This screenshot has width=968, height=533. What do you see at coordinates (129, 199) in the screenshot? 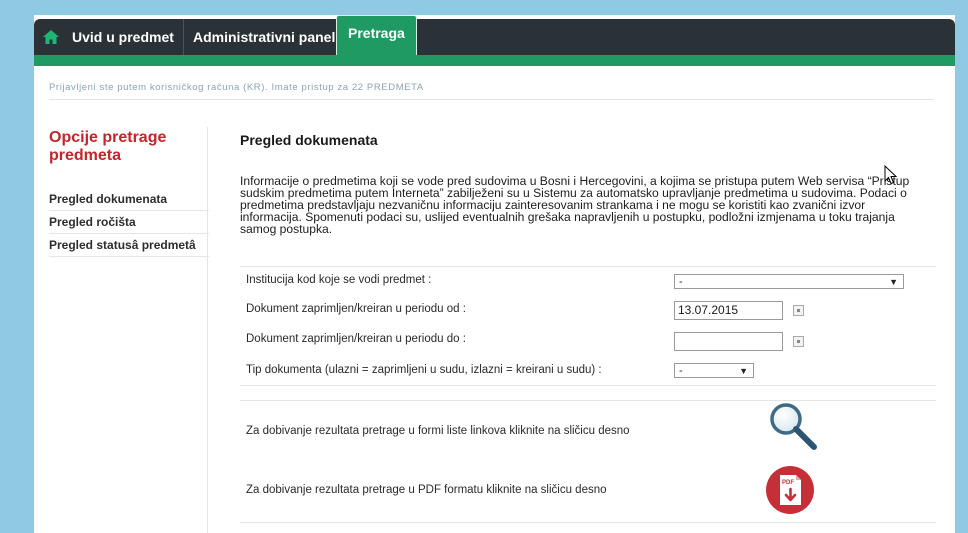
I see `sidebar-item-pregled-dokumenata: Pregled dokumenata` at bounding box center [129, 199].